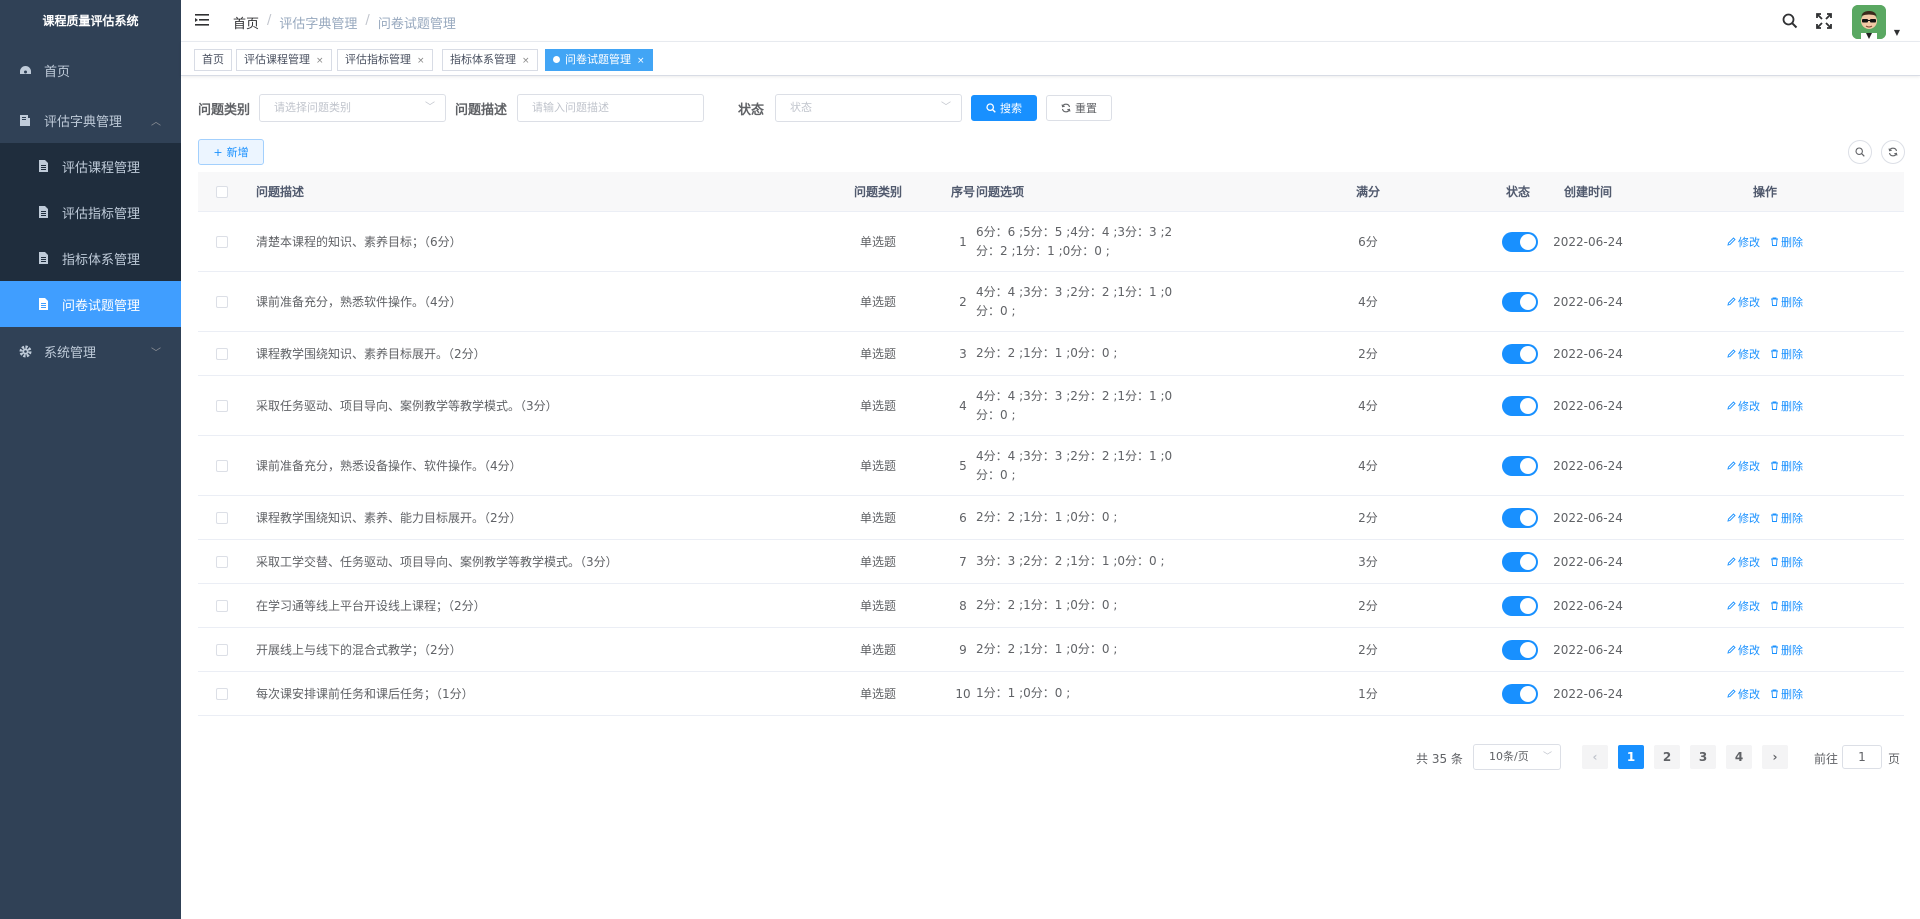 Image resolution: width=1920 pixels, height=919 pixels. I want to click on trash-icon, so click(1774, 353).